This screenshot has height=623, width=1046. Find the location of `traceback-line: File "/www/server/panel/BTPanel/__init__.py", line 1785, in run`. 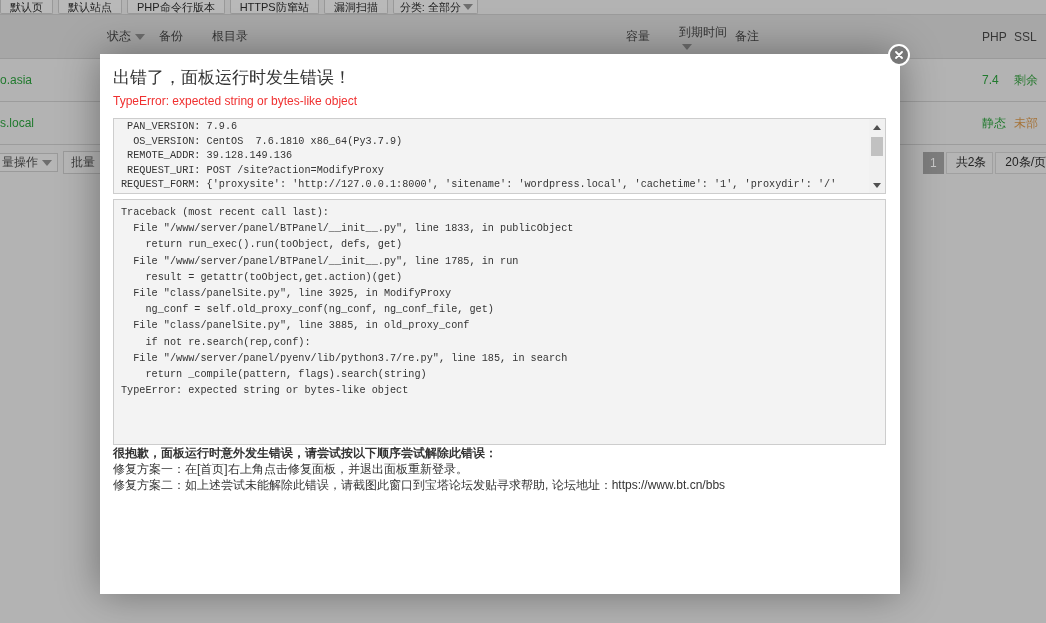

traceback-line: File "/www/server/panel/BTPanel/__init__.py", line 1785, in run is located at coordinates (325, 261).